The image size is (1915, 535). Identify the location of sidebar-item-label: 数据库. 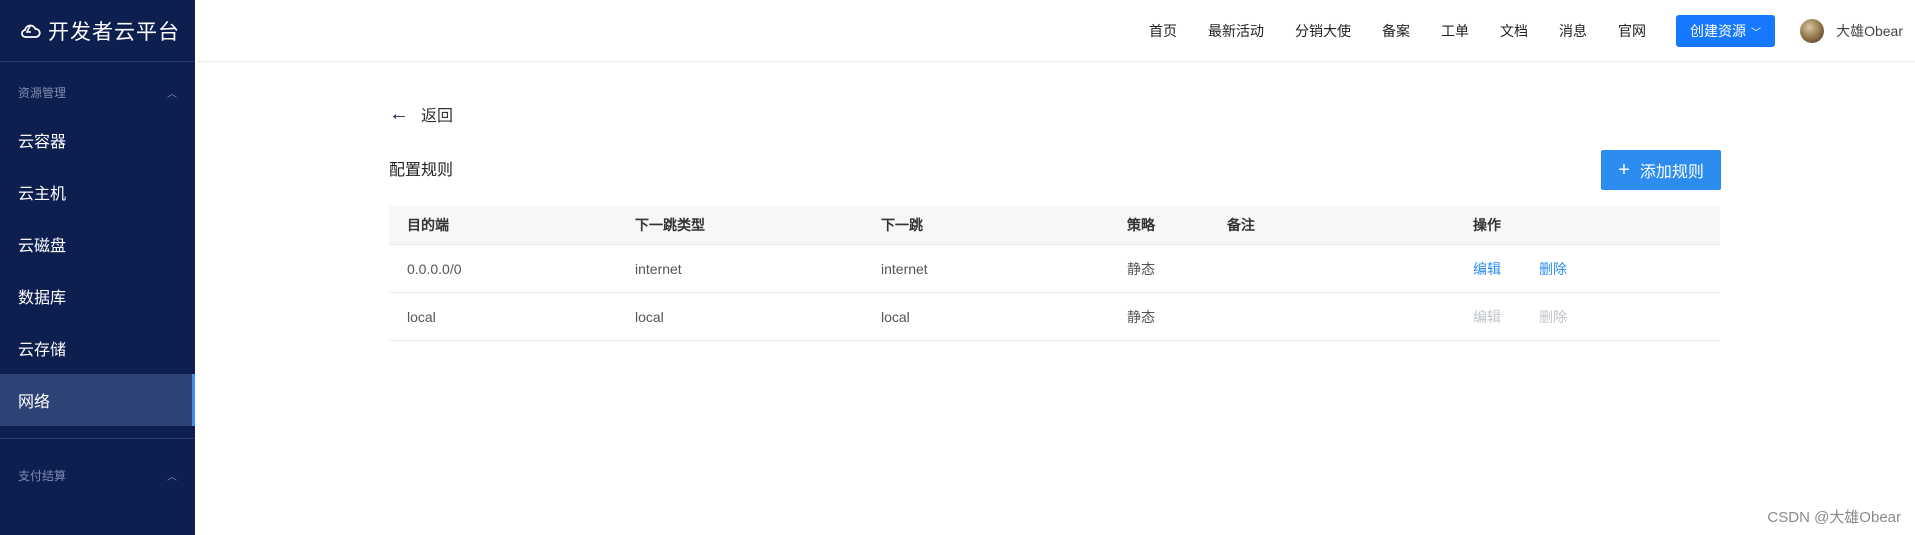
(42, 298).